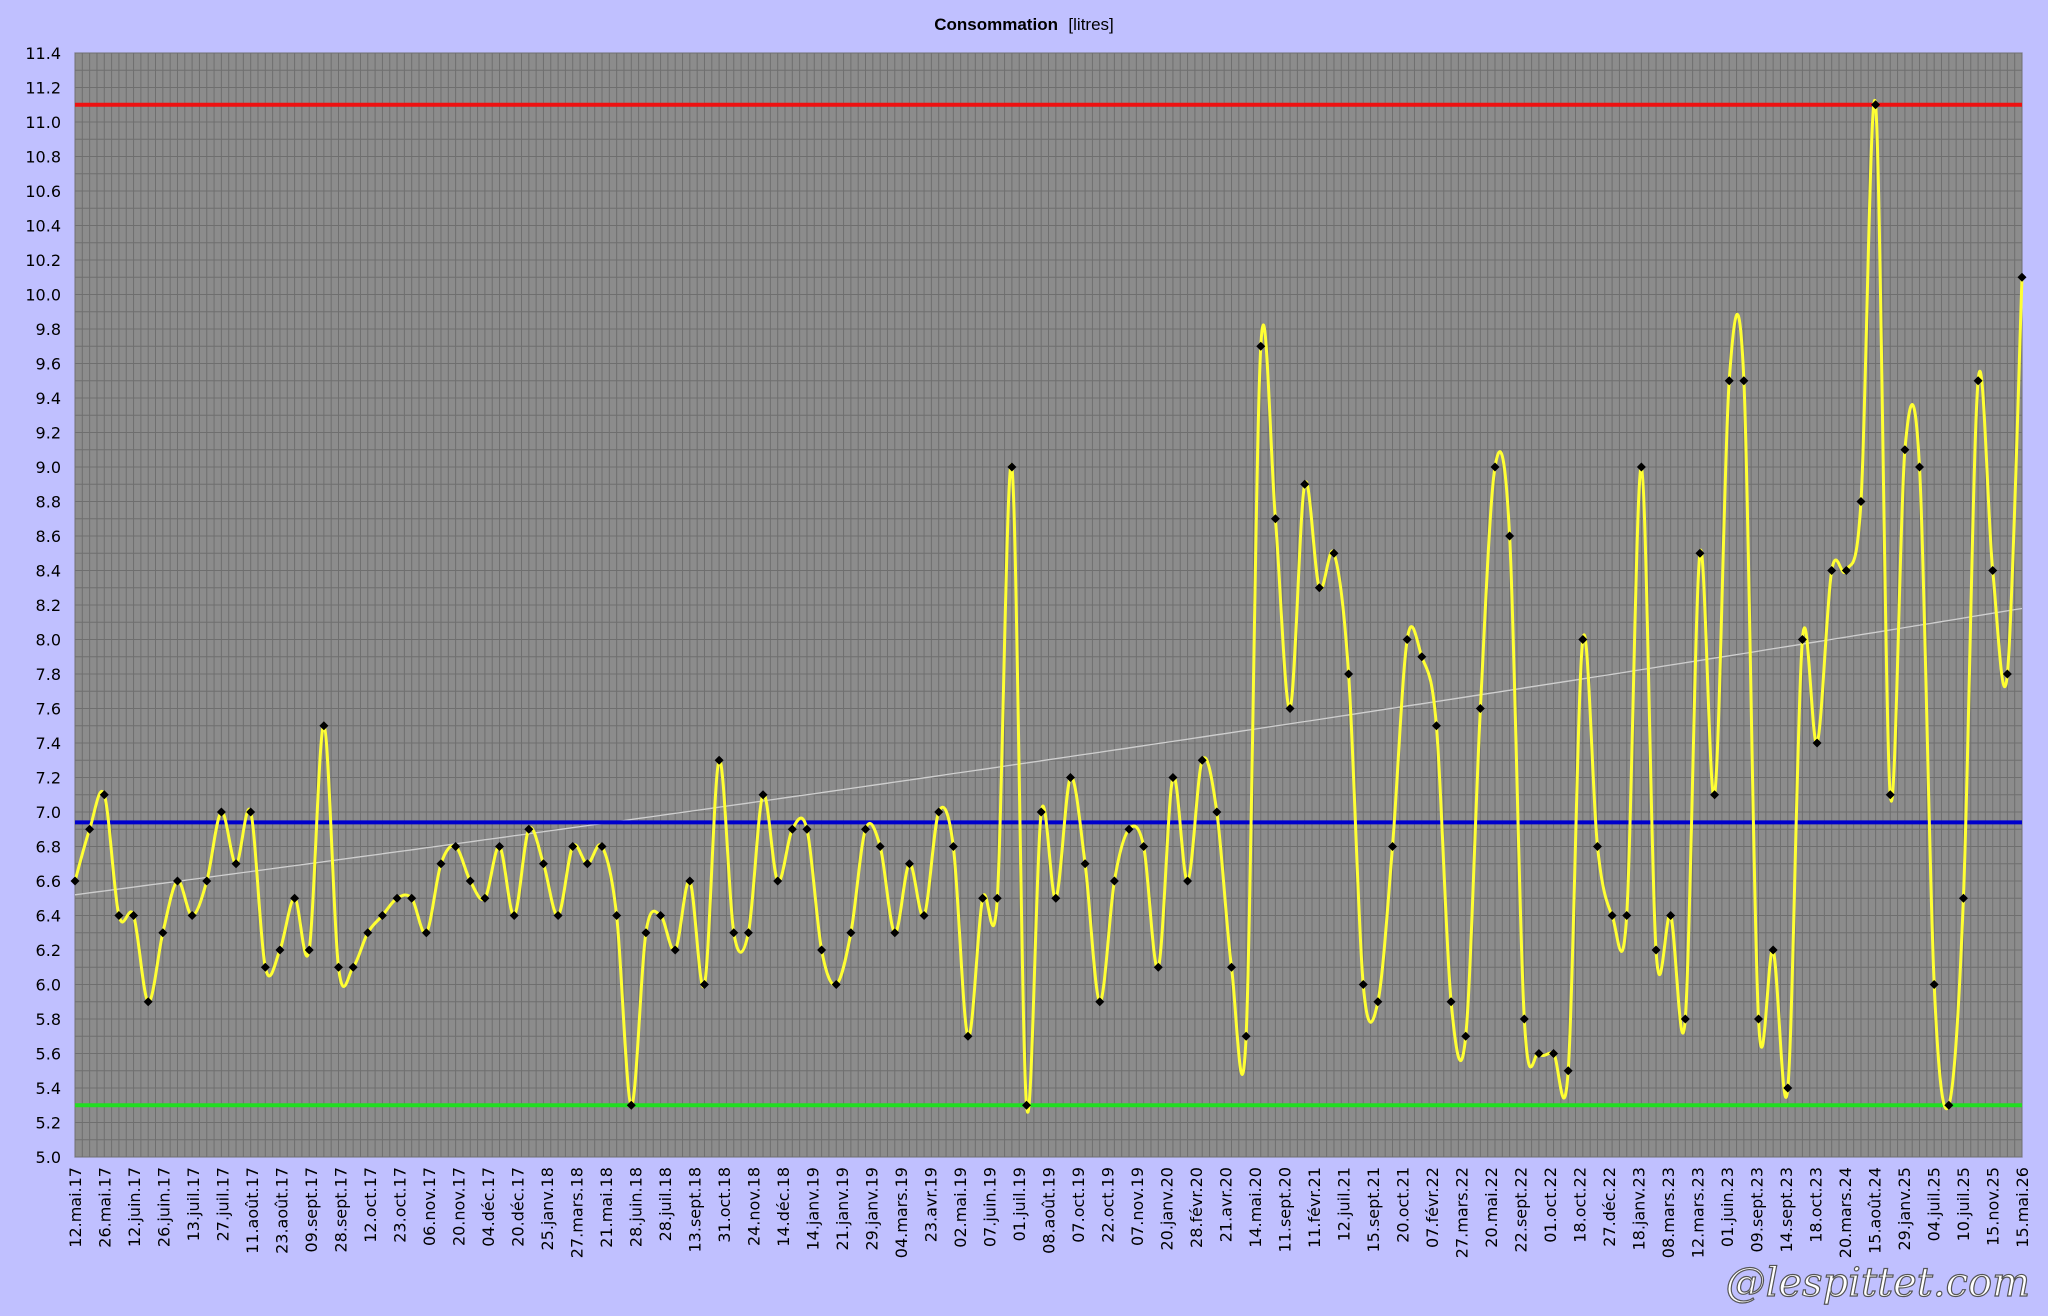 The height and width of the screenshot is (1316, 2048). What do you see at coordinates (48, 950) in the screenshot?
I see `y-tick-label: 6.2` at bounding box center [48, 950].